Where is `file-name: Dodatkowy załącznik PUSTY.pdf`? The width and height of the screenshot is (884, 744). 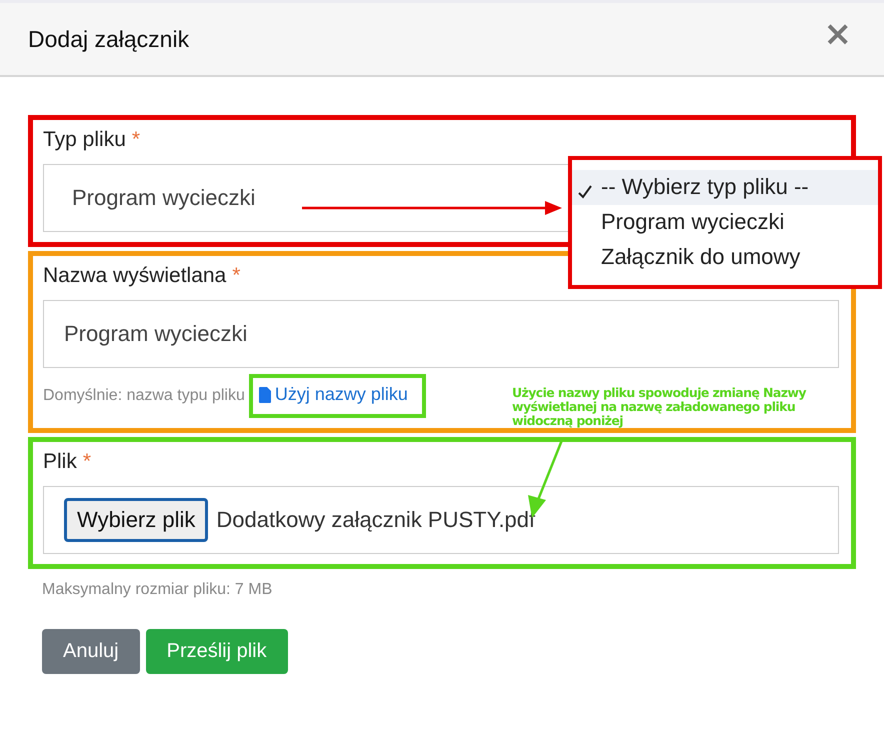 file-name: Dodatkowy załącznik PUSTY.pdf is located at coordinates (376, 519).